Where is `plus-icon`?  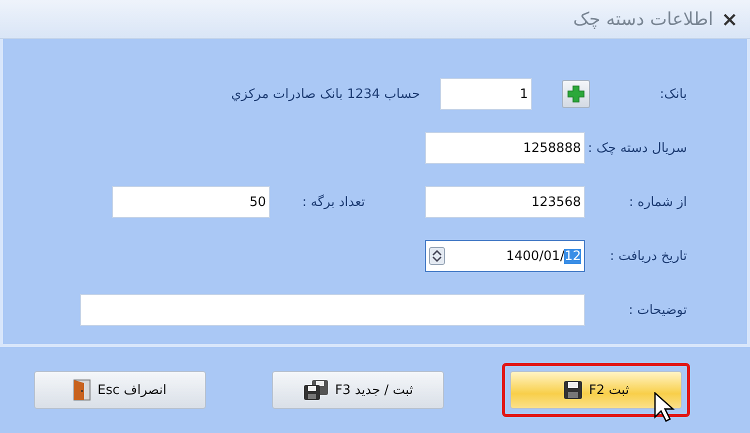 plus-icon is located at coordinates (576, 94).